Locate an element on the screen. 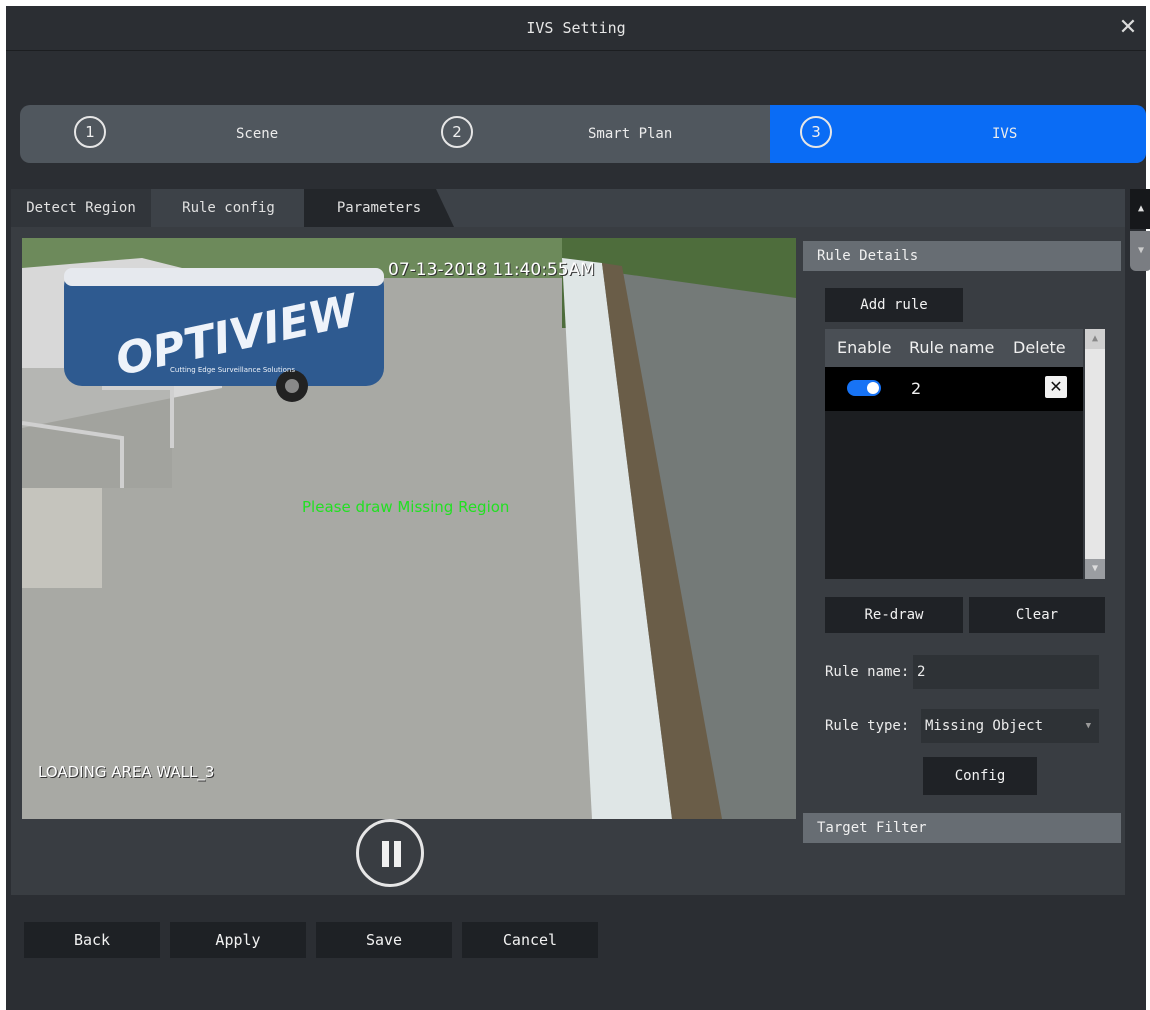 The width and height of the screenshot is (1150, 1010). step-number: 1 is located at coordinates (90, 132).